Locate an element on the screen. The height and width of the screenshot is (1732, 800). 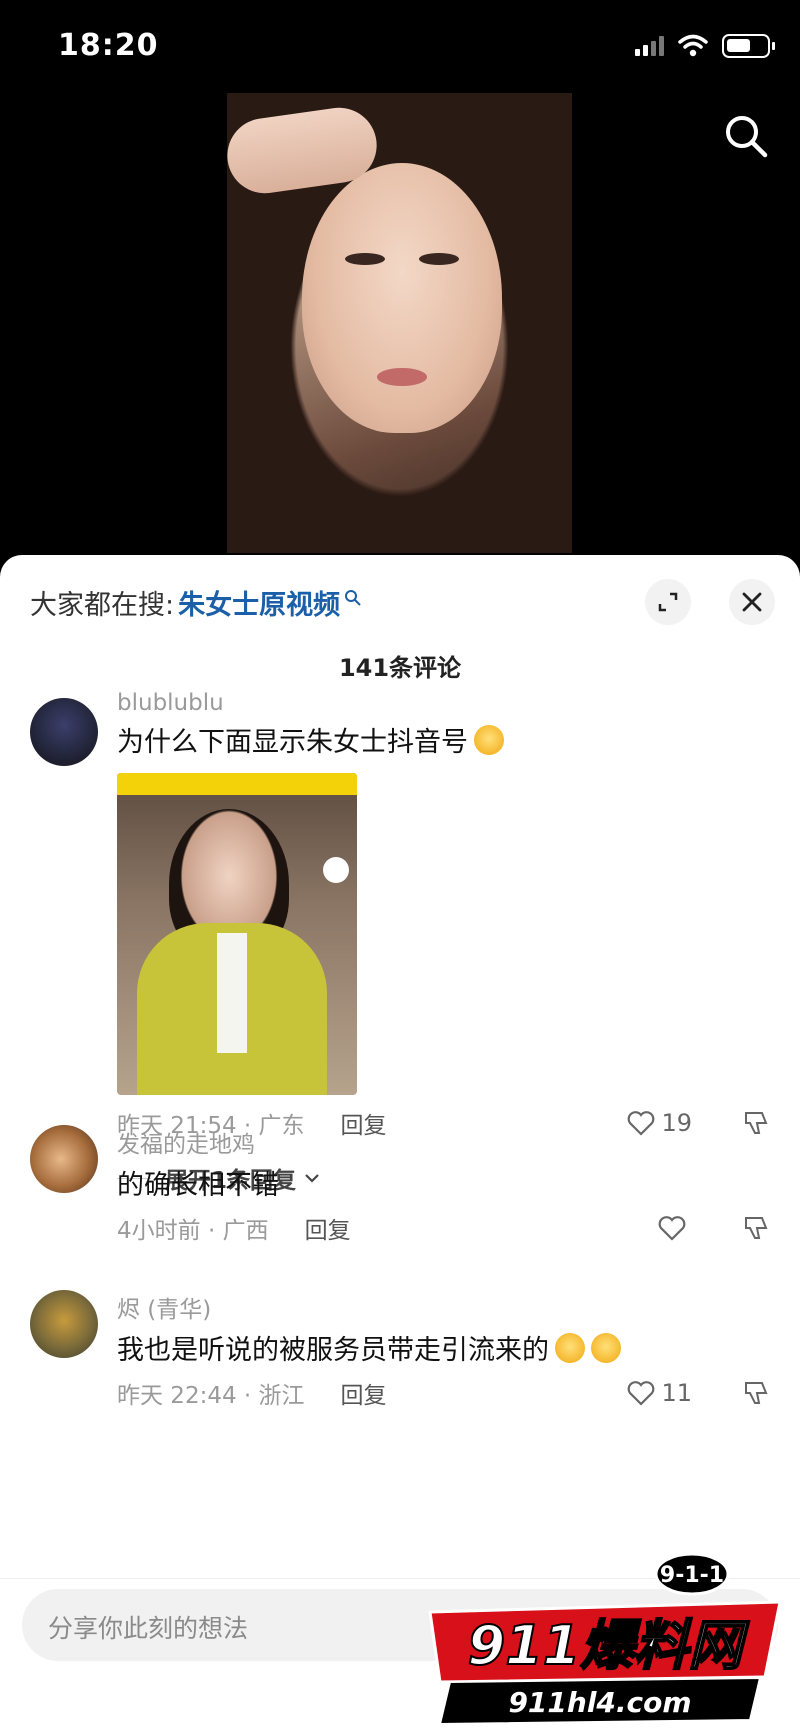
expand-button is located at coordinates (668, 602).